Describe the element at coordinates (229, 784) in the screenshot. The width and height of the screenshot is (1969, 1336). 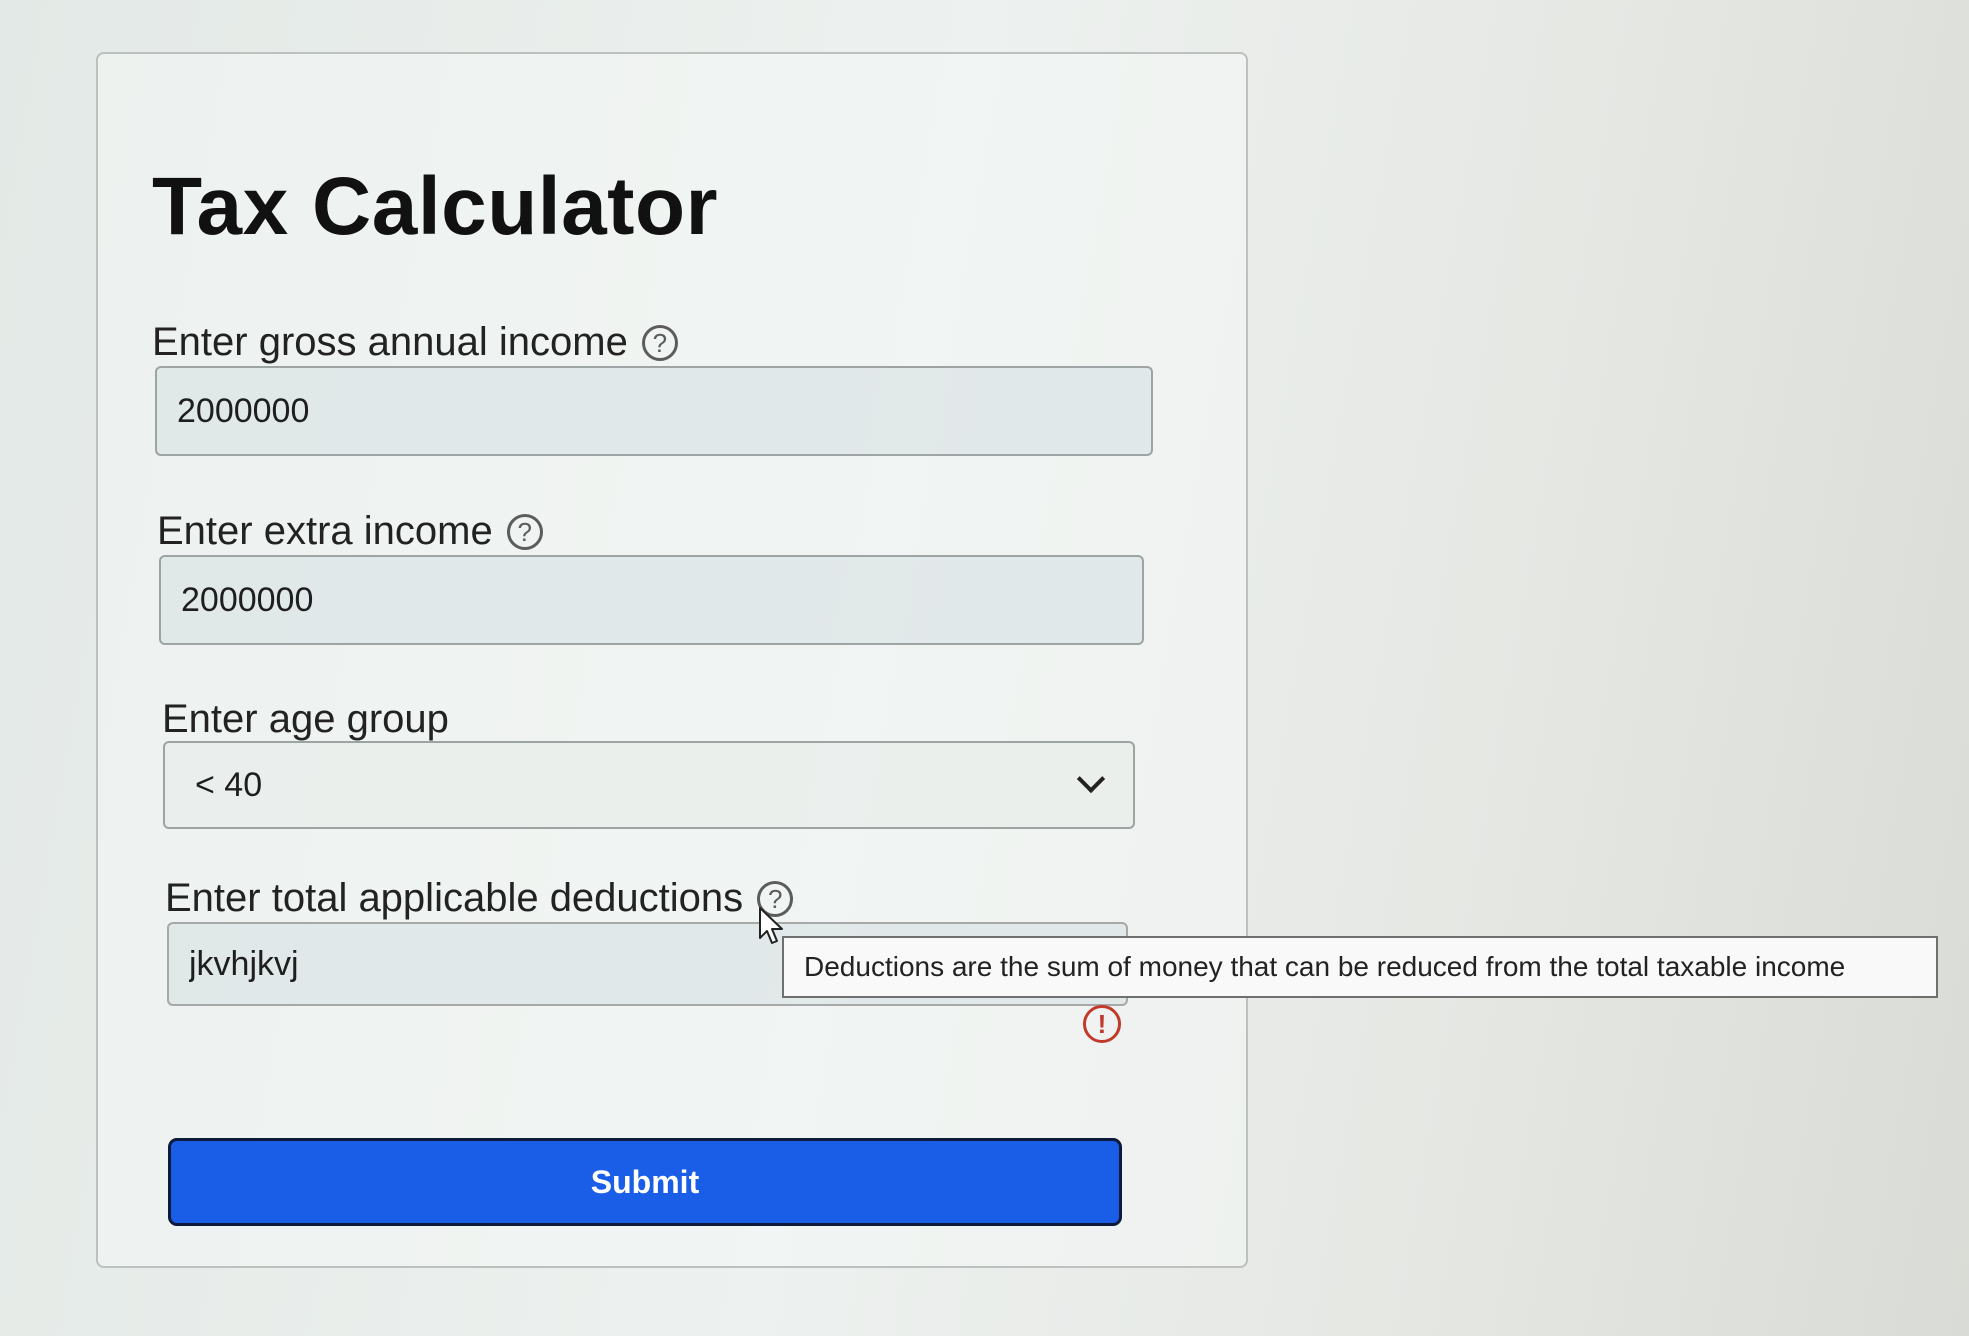
I see `age-group-selected-value: < 40` at that location.